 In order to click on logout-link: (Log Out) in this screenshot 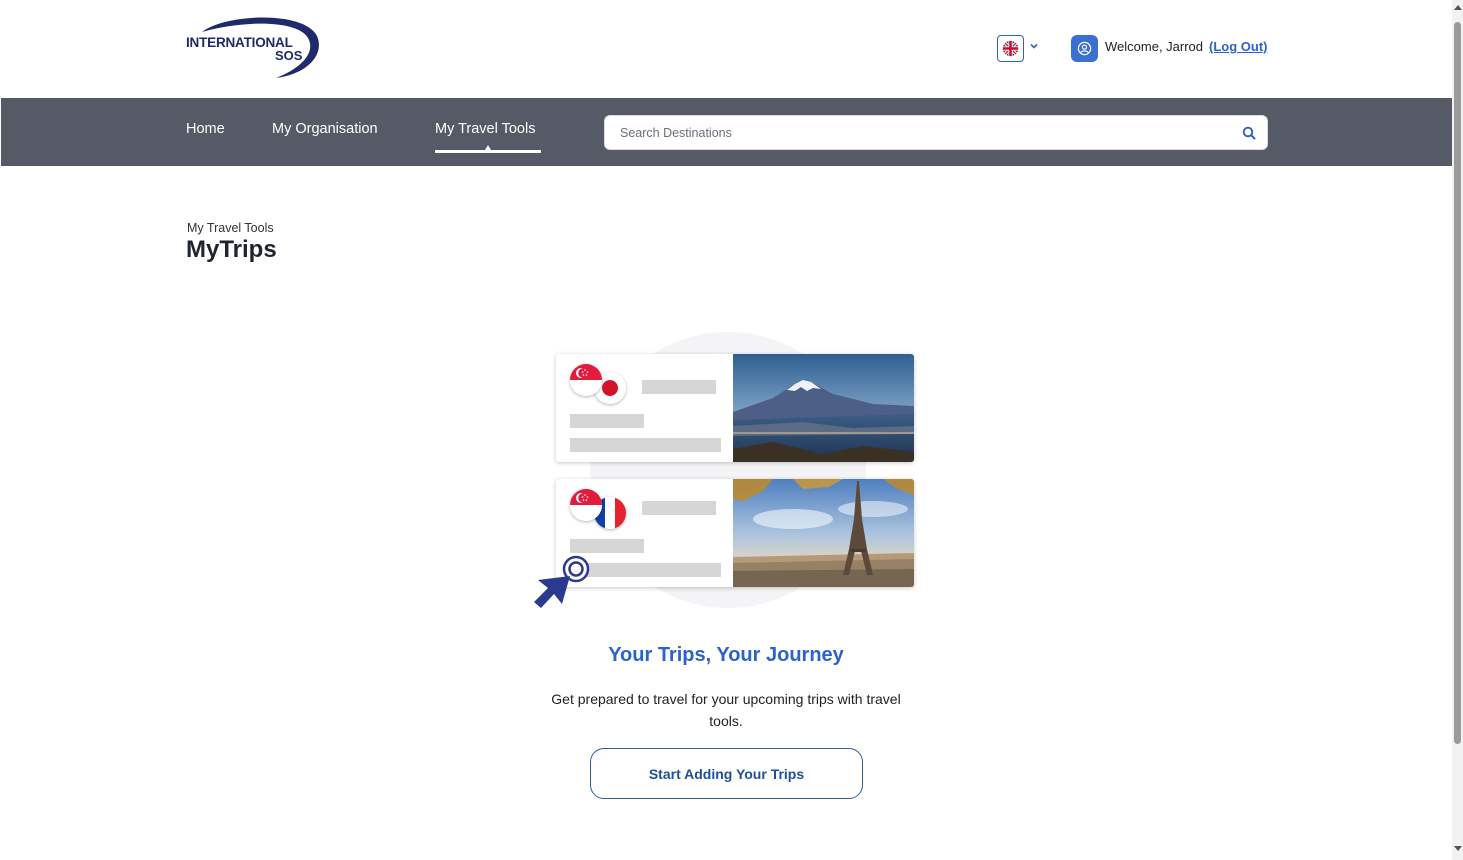, I will do `click(1238, 46)`.